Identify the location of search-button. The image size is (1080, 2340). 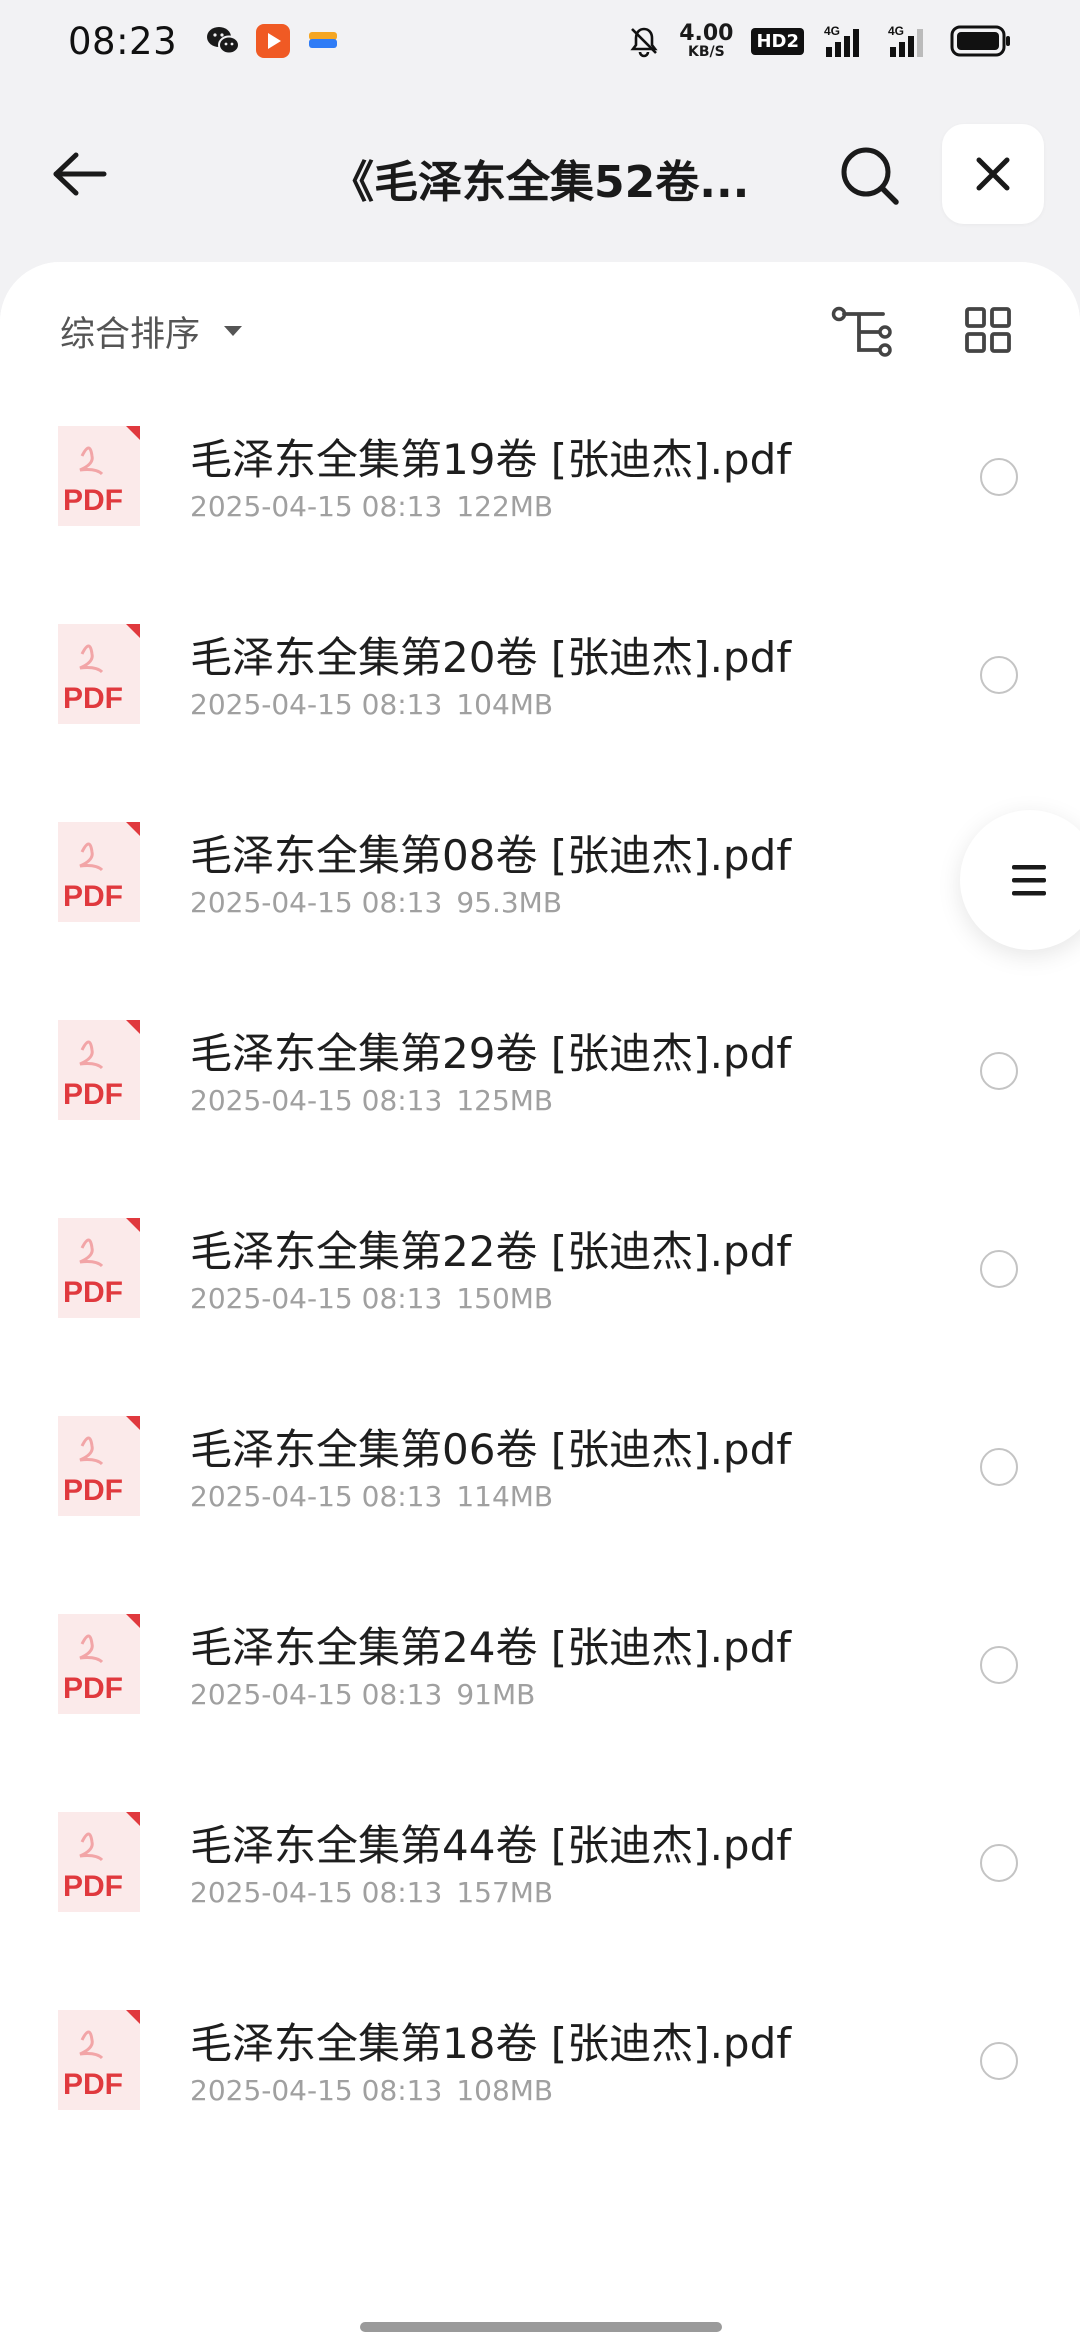
(870, 176).